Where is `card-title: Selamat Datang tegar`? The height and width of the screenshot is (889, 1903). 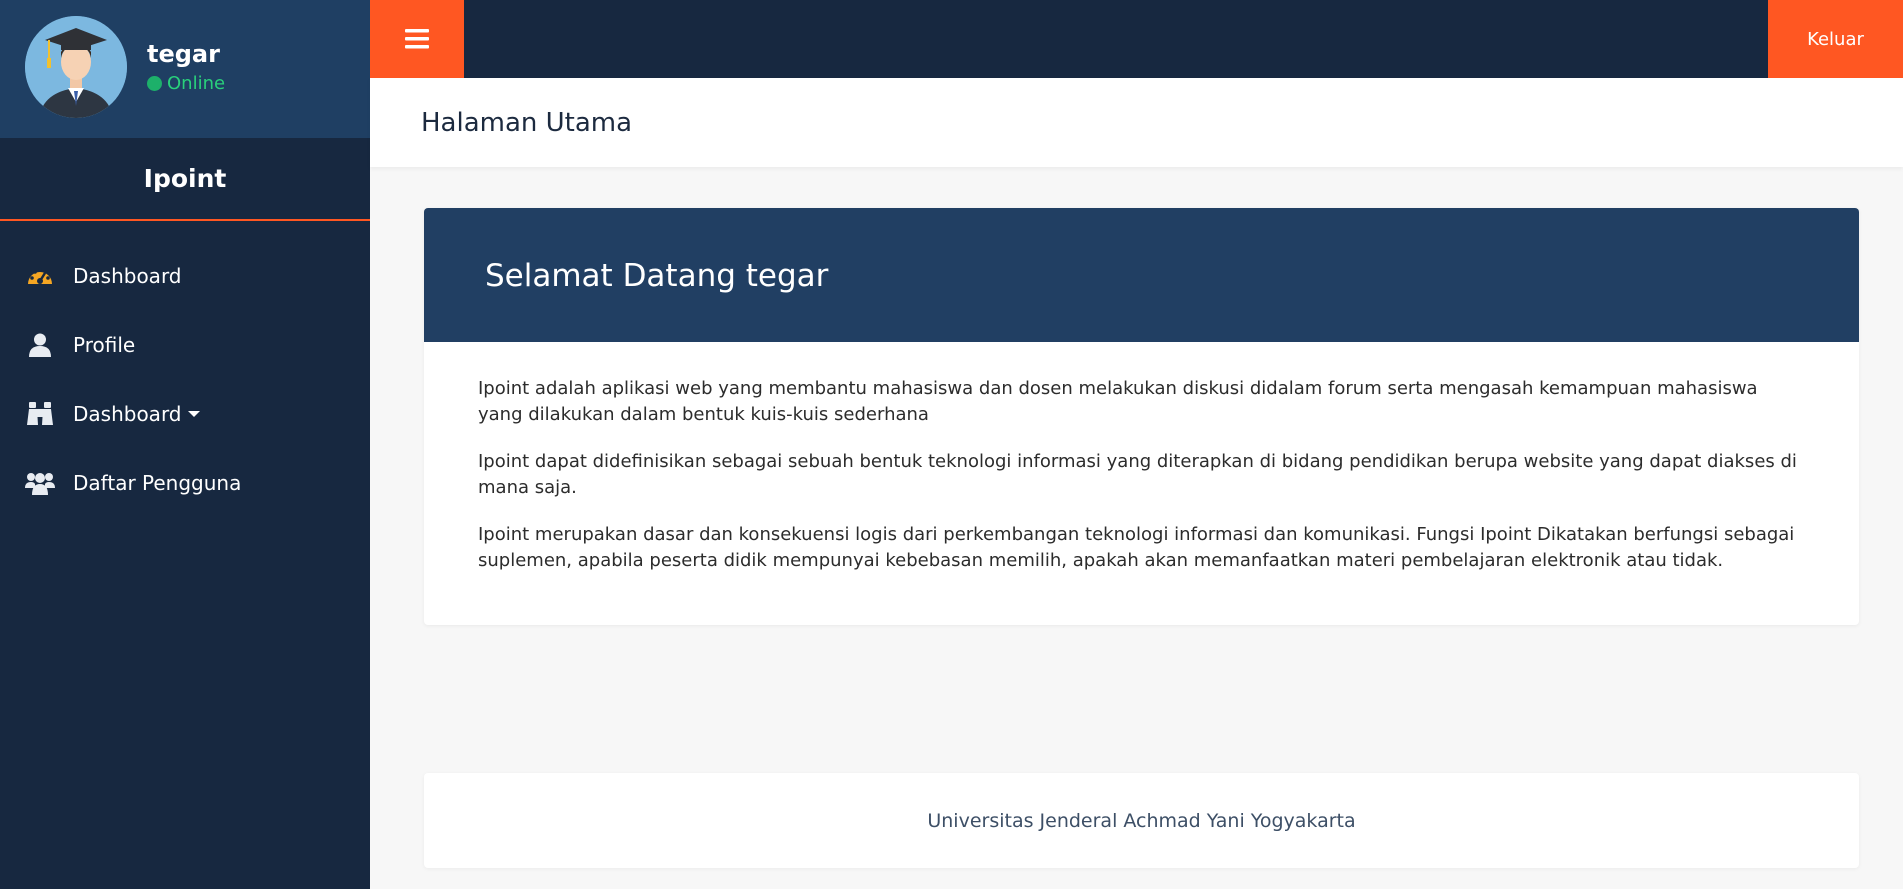 card-title: Selamat Datang tegar is located at coordinates (657, 276).